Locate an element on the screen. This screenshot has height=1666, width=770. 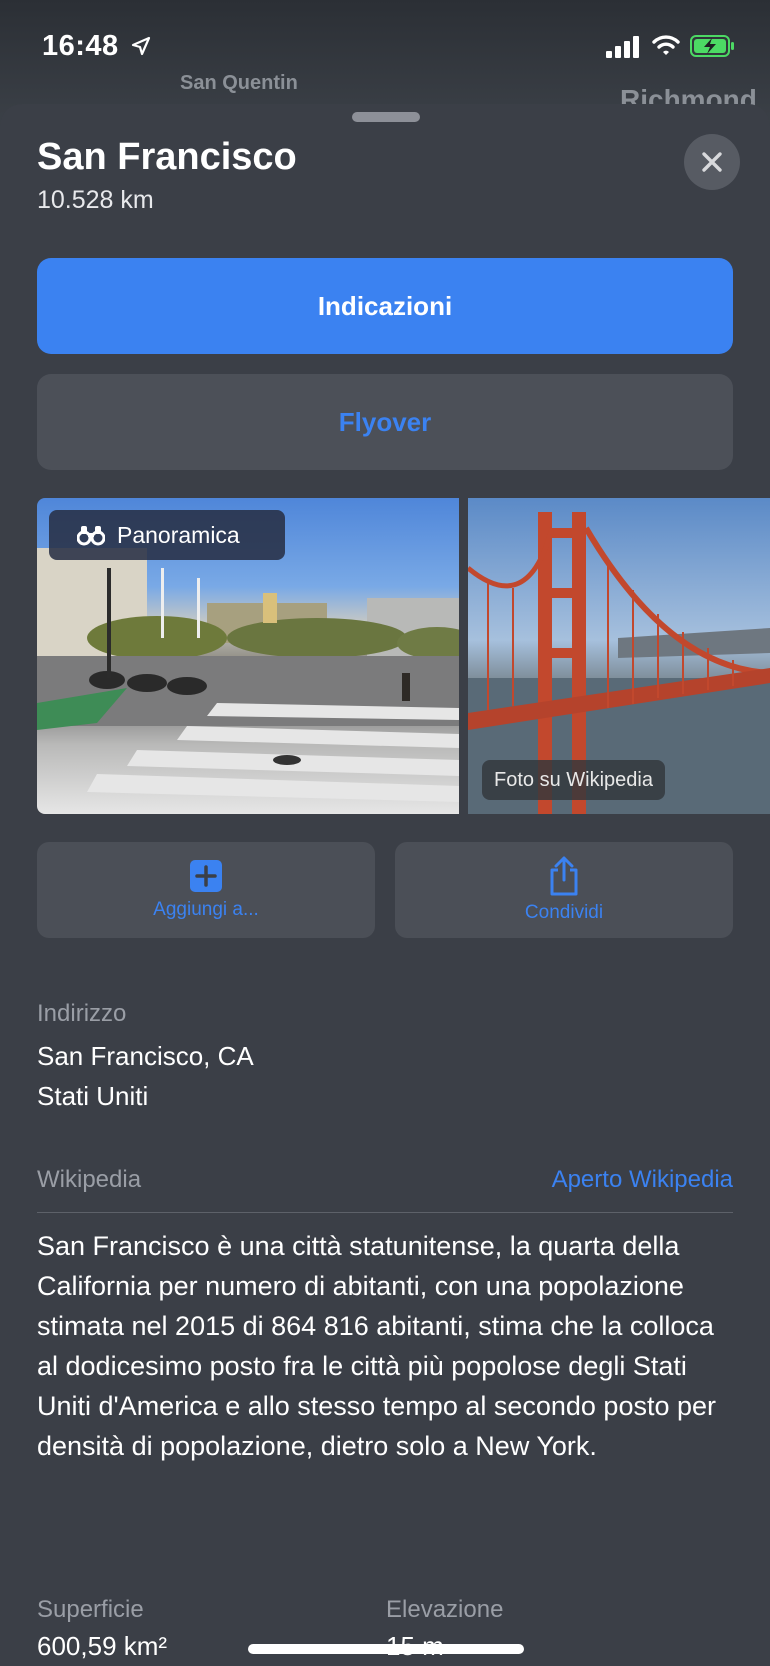
panorama-badge: Panoramica is located at coordinates (167, 535).